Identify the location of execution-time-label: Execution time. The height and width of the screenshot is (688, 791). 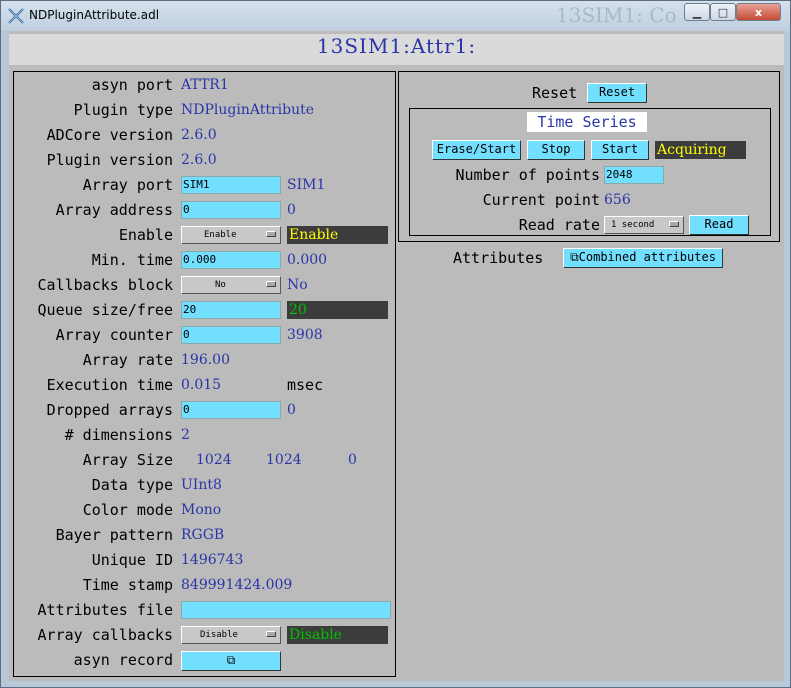
(109, 385).